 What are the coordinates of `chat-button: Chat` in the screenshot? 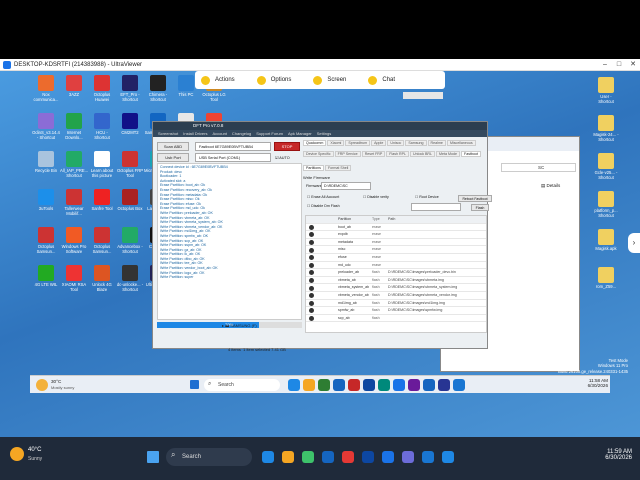 It's located at (378, 80).